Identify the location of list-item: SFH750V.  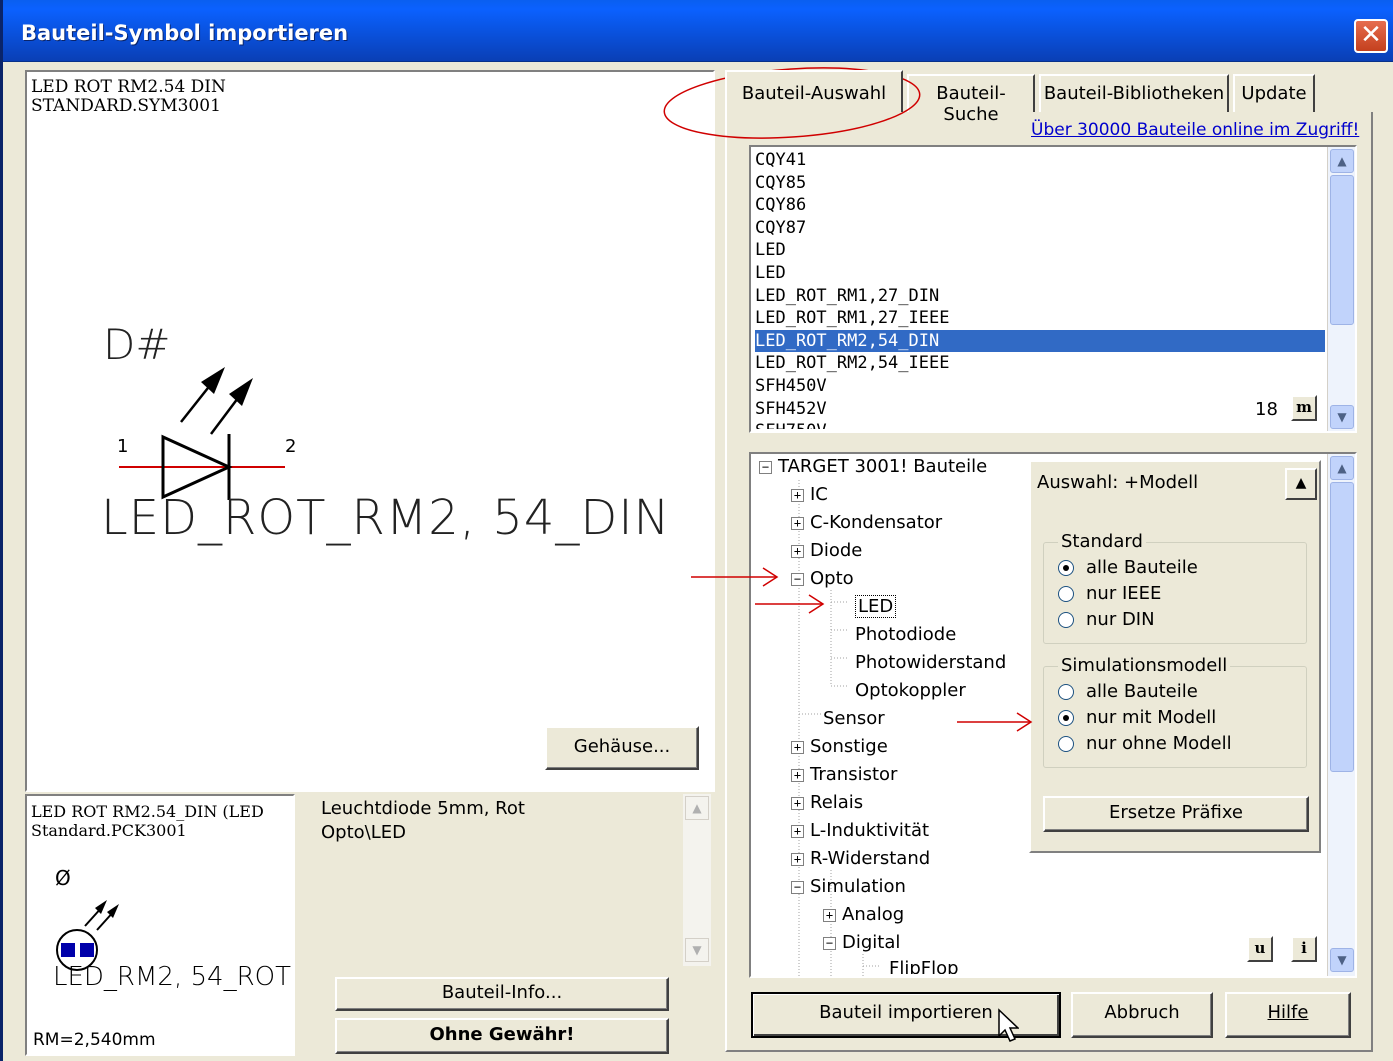
(1040, 424).